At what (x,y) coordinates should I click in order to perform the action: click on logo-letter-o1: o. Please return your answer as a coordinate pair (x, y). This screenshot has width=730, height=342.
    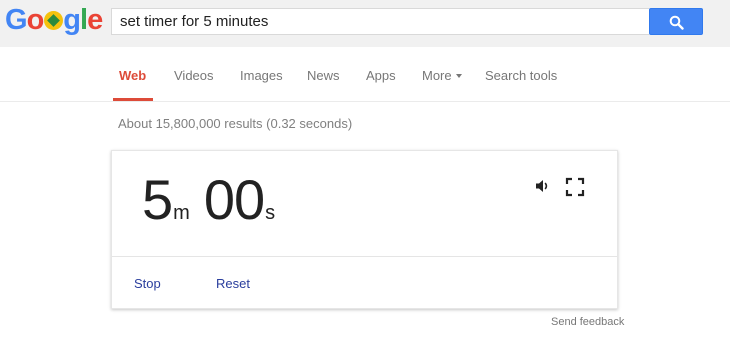
    Looking at the image, I should click on (35, 20).